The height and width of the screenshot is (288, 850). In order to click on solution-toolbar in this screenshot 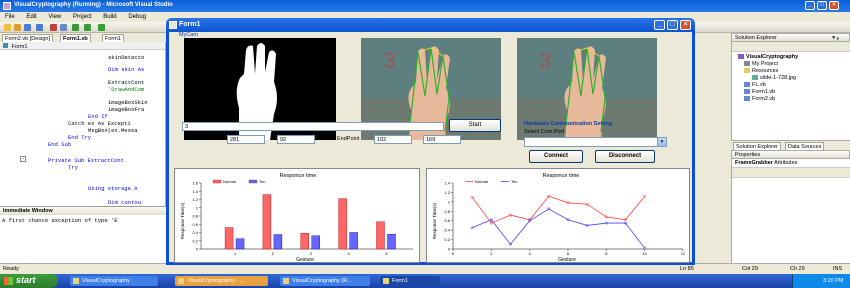, I will do `click(791, 47)`.